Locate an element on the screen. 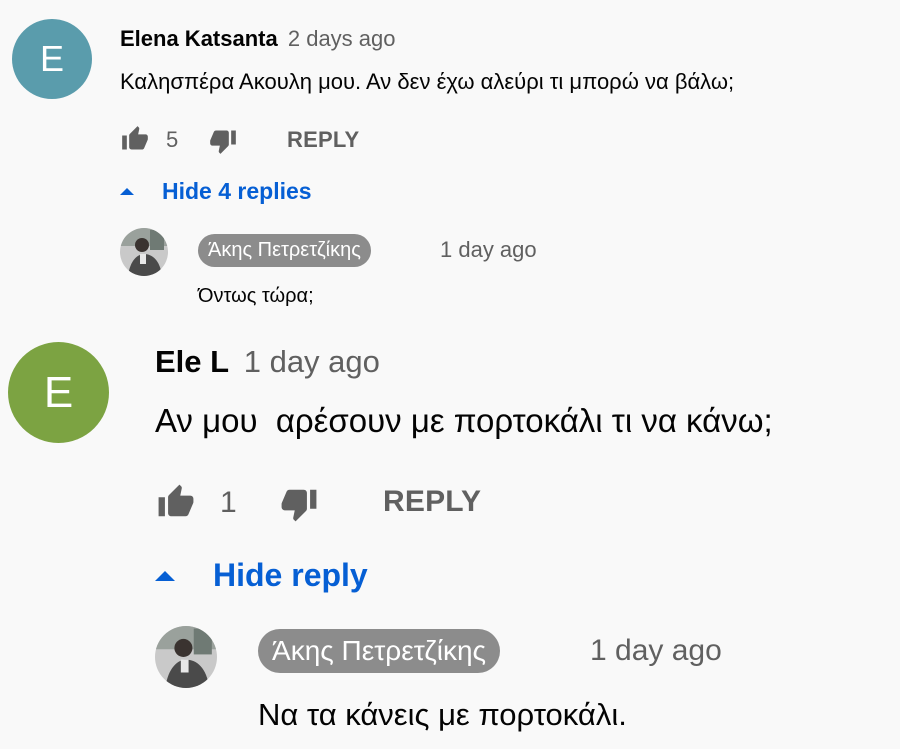 The image size is (900, 749). reply-text: Να τα κάνεις με πορτοκάλι. is located at coordinates (442, 714).